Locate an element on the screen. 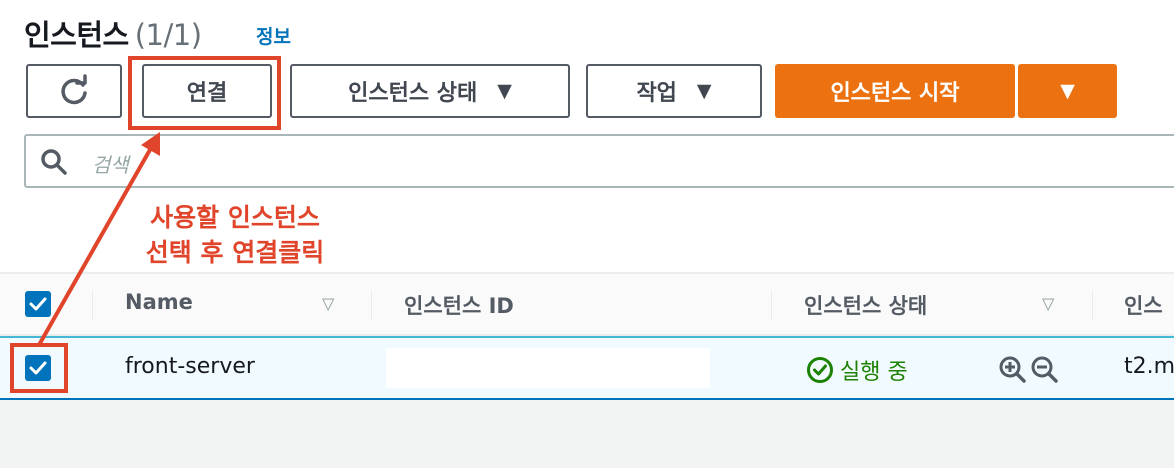 The height and width of the screenshot is (468, 1174). annotation-arrow is located at coordinates (98, 239).